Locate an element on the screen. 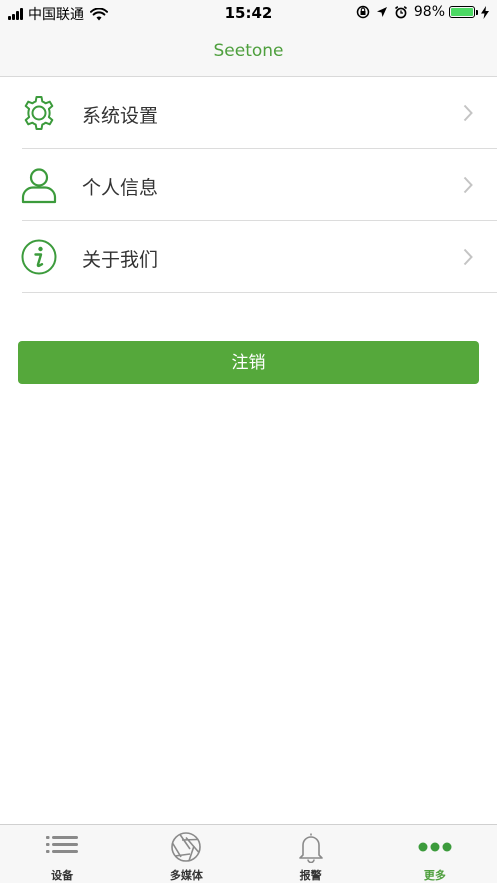 This screenshot has width=497, height=883. tab-label: 报警 is located at coordinates (310, 875).